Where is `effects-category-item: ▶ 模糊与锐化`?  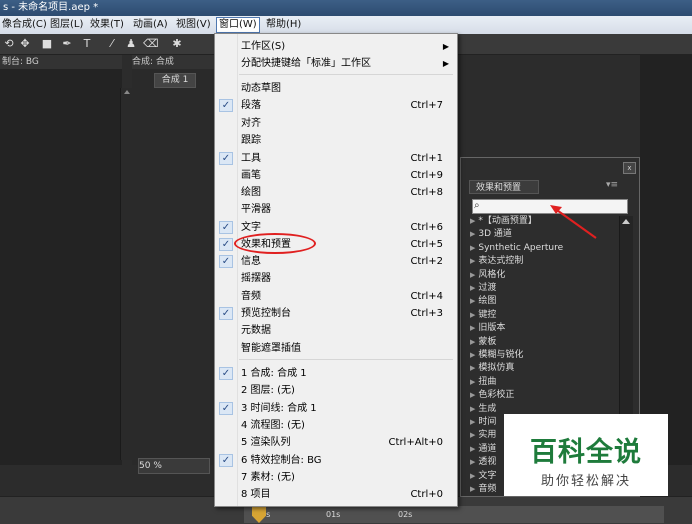
effects-category-item: ▶ 模糊与锐化 is located at coordinates (544, 355).